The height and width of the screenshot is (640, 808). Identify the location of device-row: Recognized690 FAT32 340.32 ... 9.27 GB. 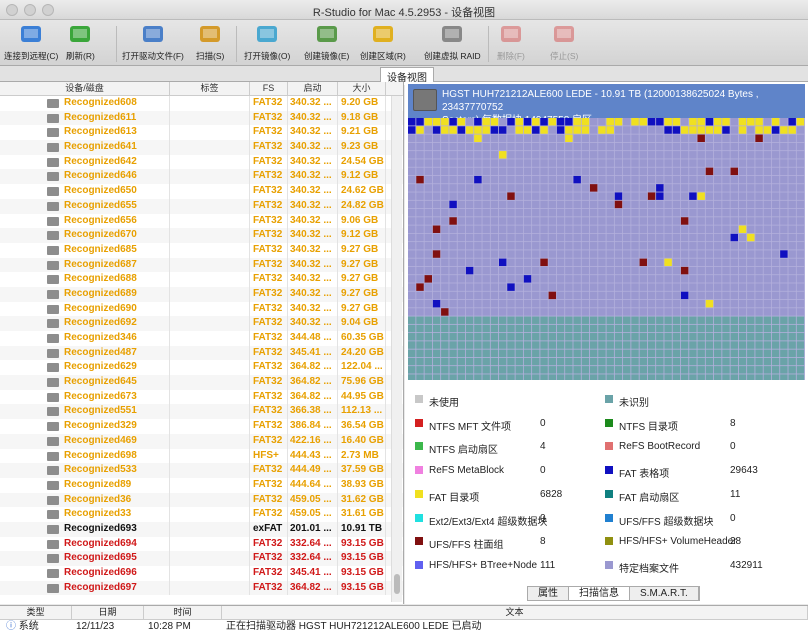
(201, 309).